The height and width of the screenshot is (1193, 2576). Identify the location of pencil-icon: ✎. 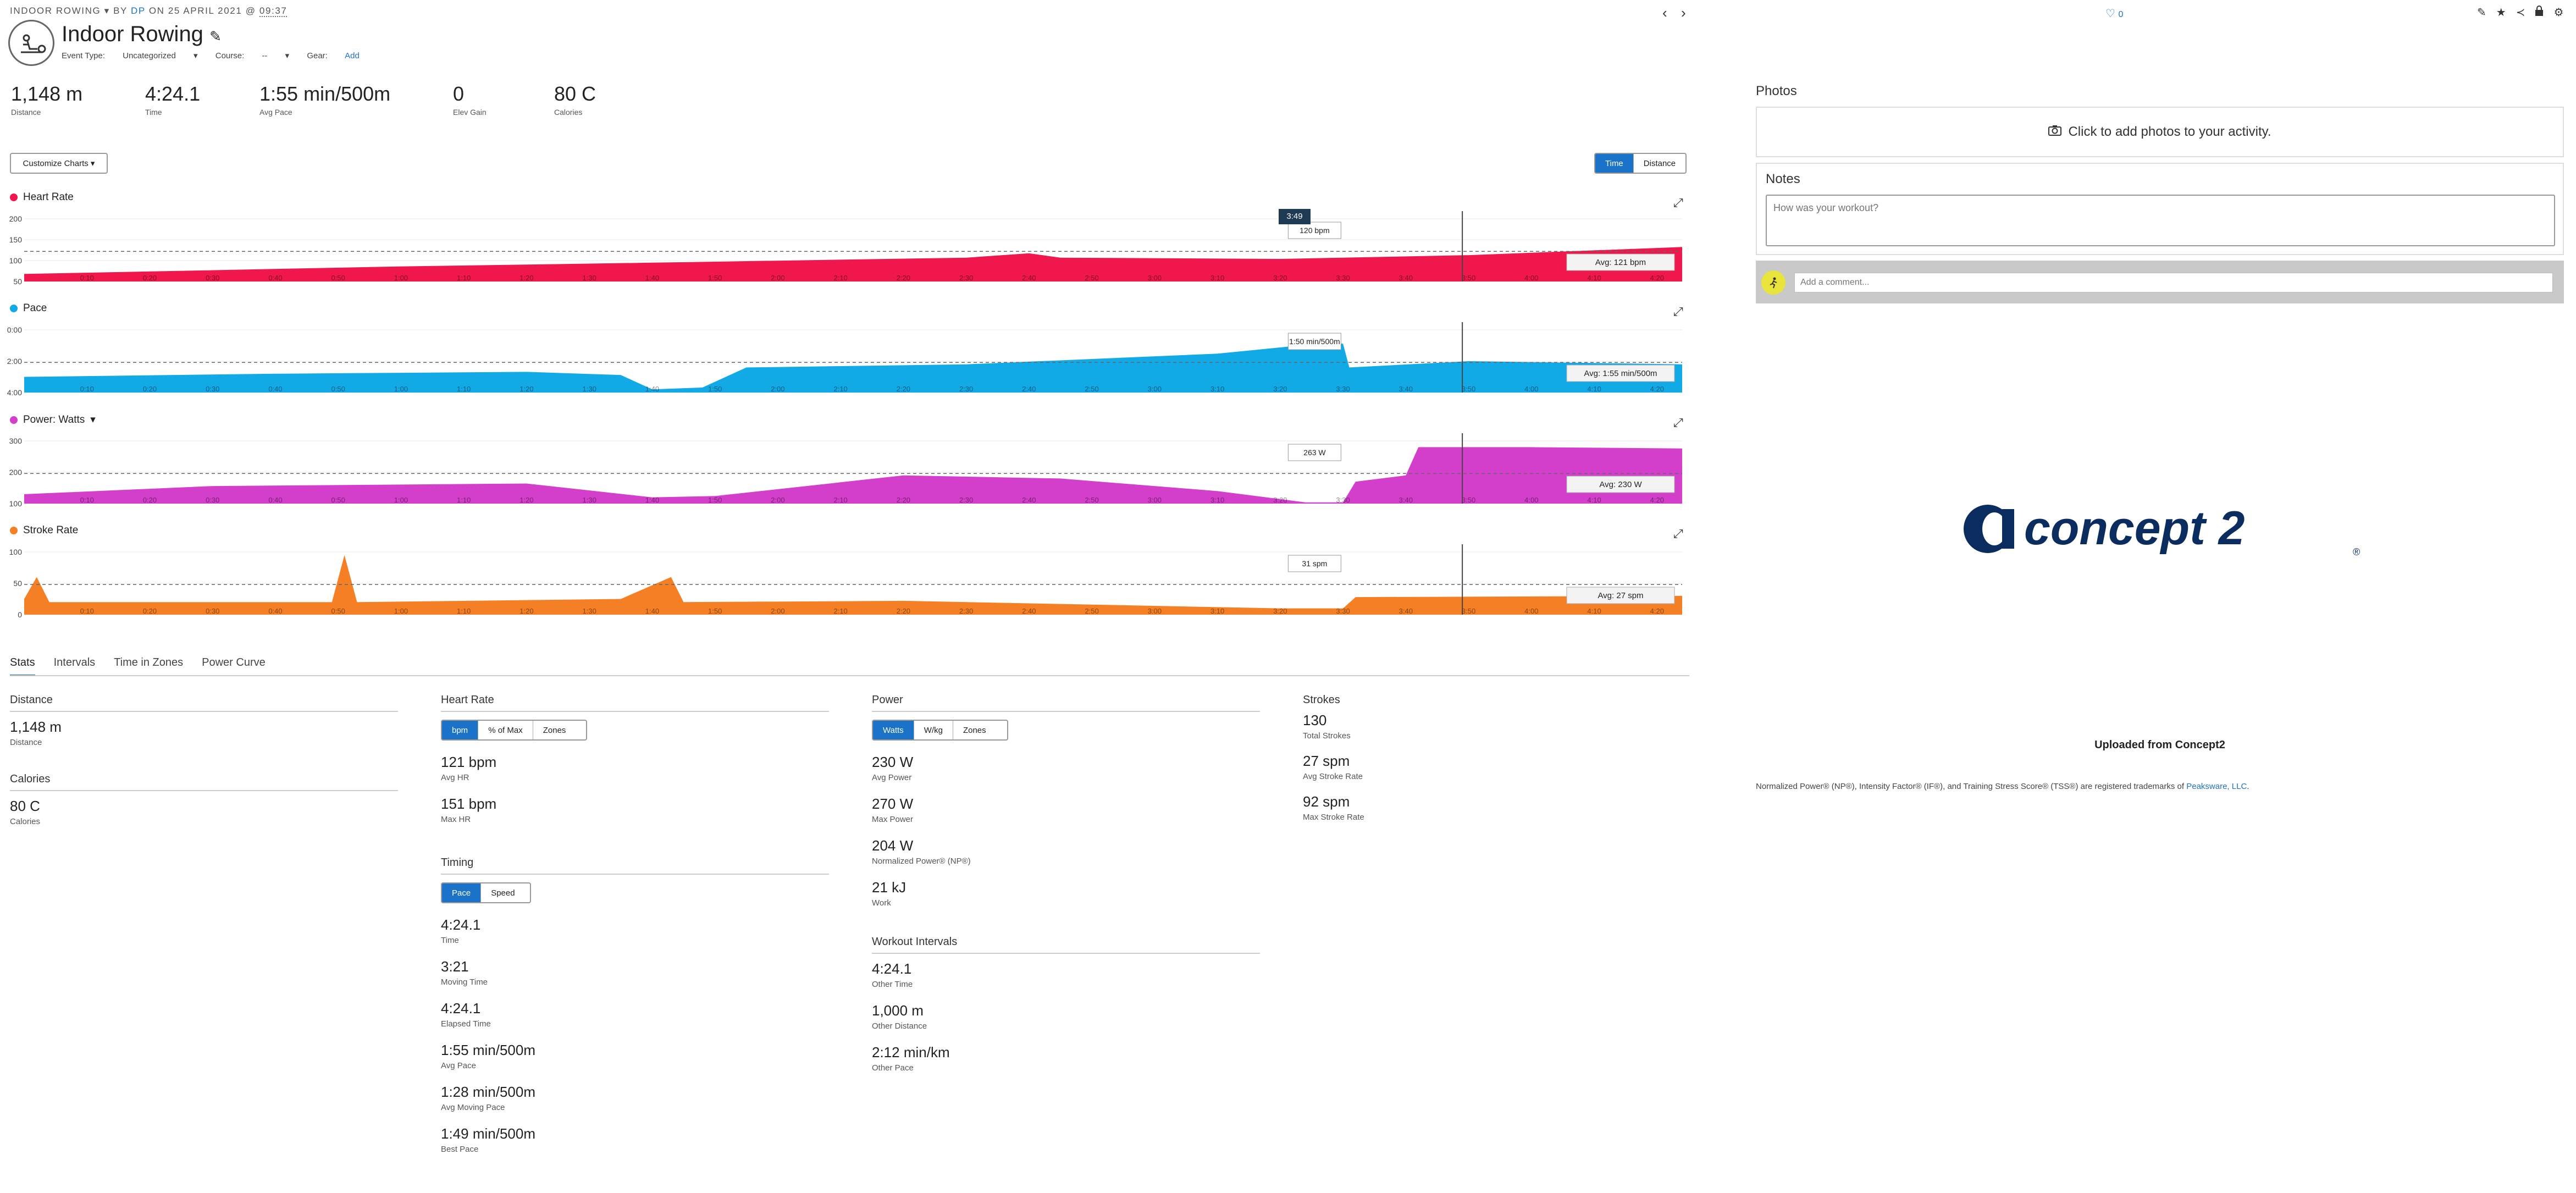
(2481, 12).